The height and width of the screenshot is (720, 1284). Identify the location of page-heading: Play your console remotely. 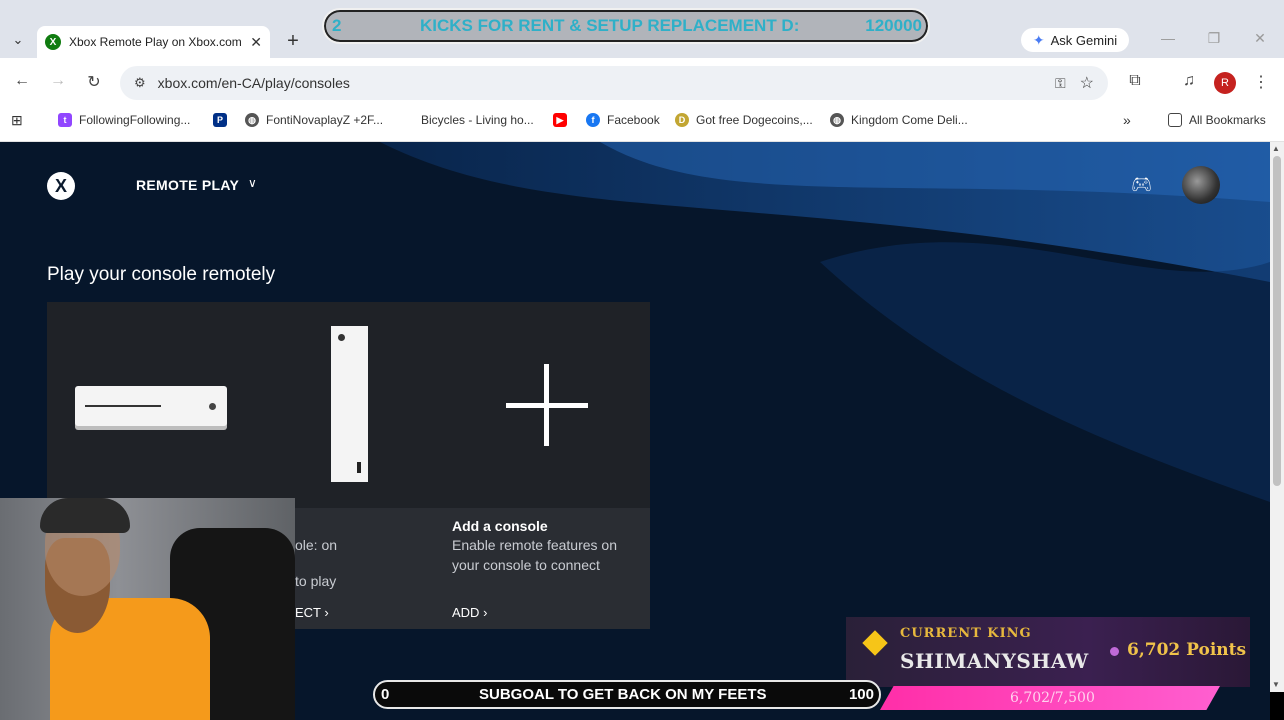
(161, 274).